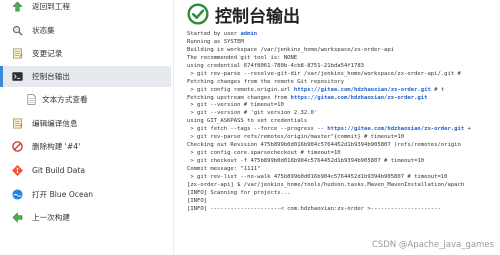  Describe the element at coordinates (239, 97) in the screenshot. I see `console-line-text: Fetching upstream changes from` at that location.